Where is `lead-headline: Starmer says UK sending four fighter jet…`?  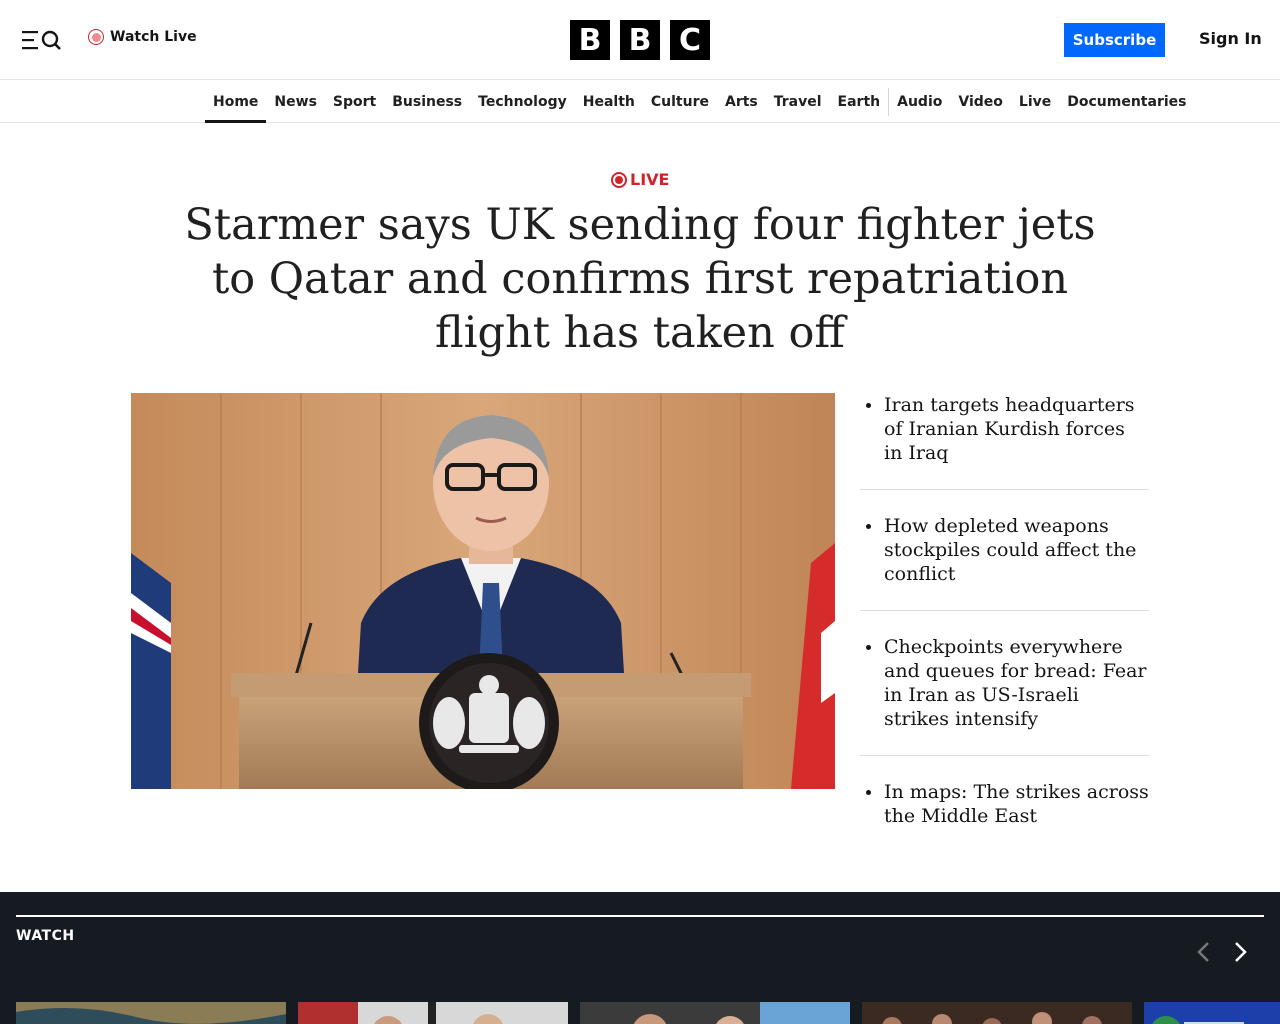 lead-headline: Starmer says UK sending four fighter jet… is located at coordinates (640, 279).